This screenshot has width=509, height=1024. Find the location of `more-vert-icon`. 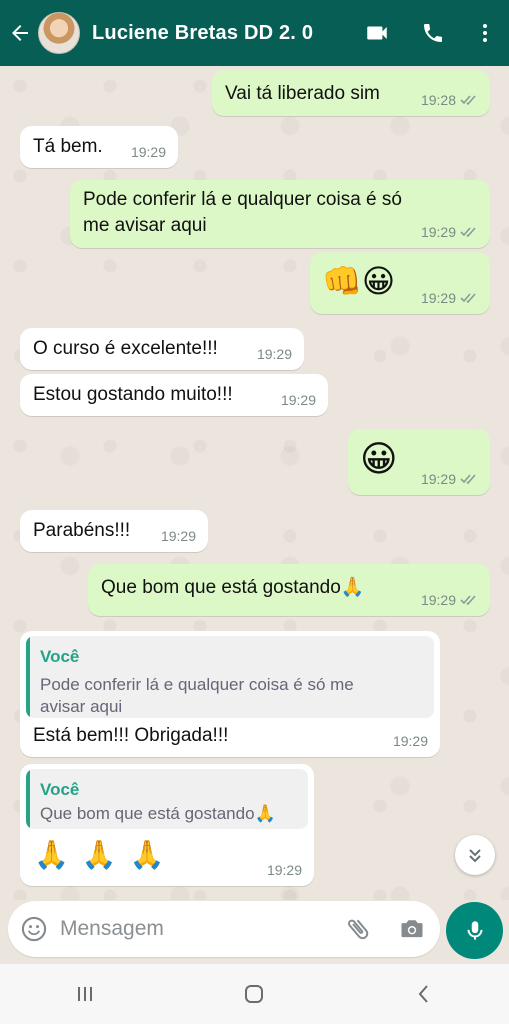

more-vert-icon is located at coordinates (485, 33).